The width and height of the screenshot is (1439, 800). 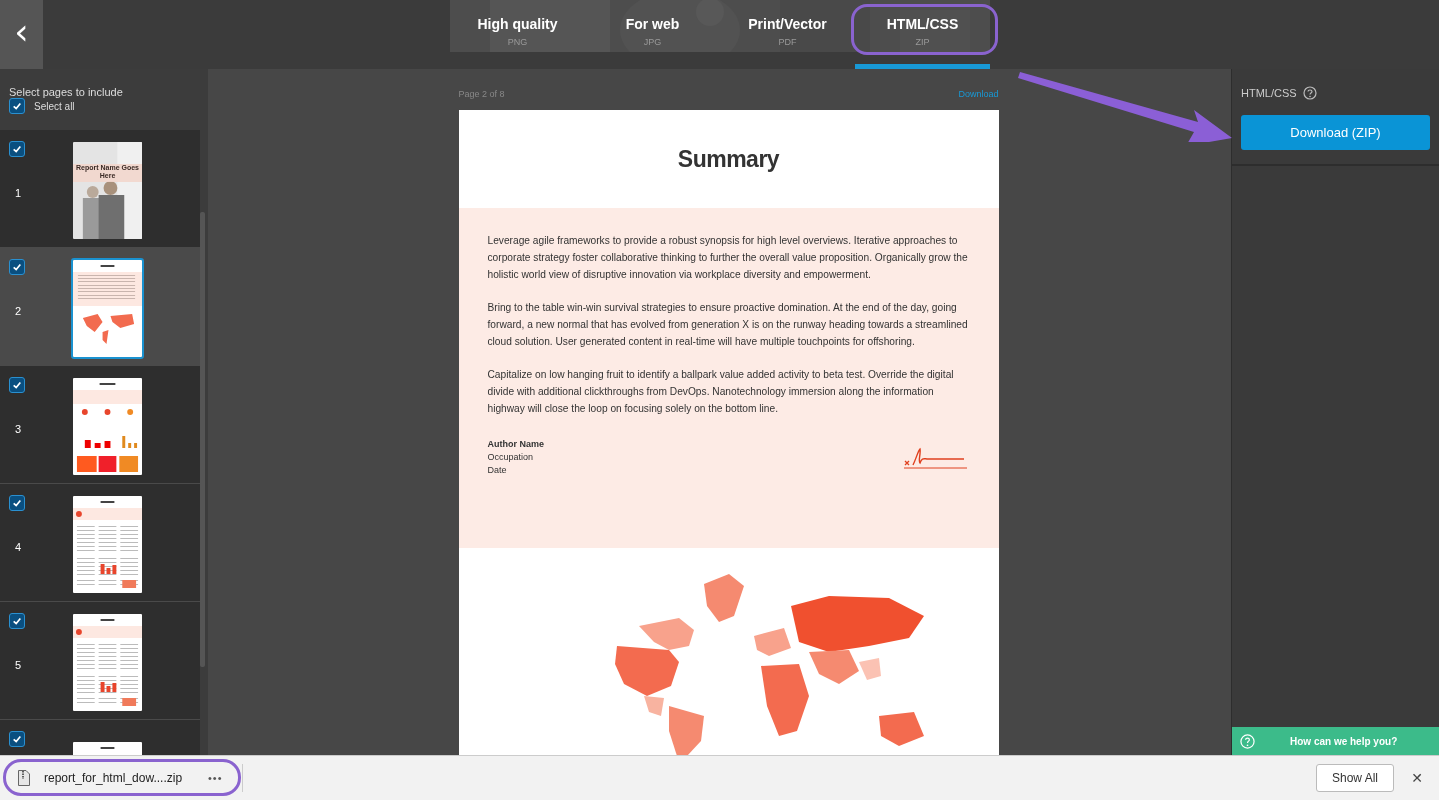 I want to click on page-number: 5, so click(x=19, y=665).